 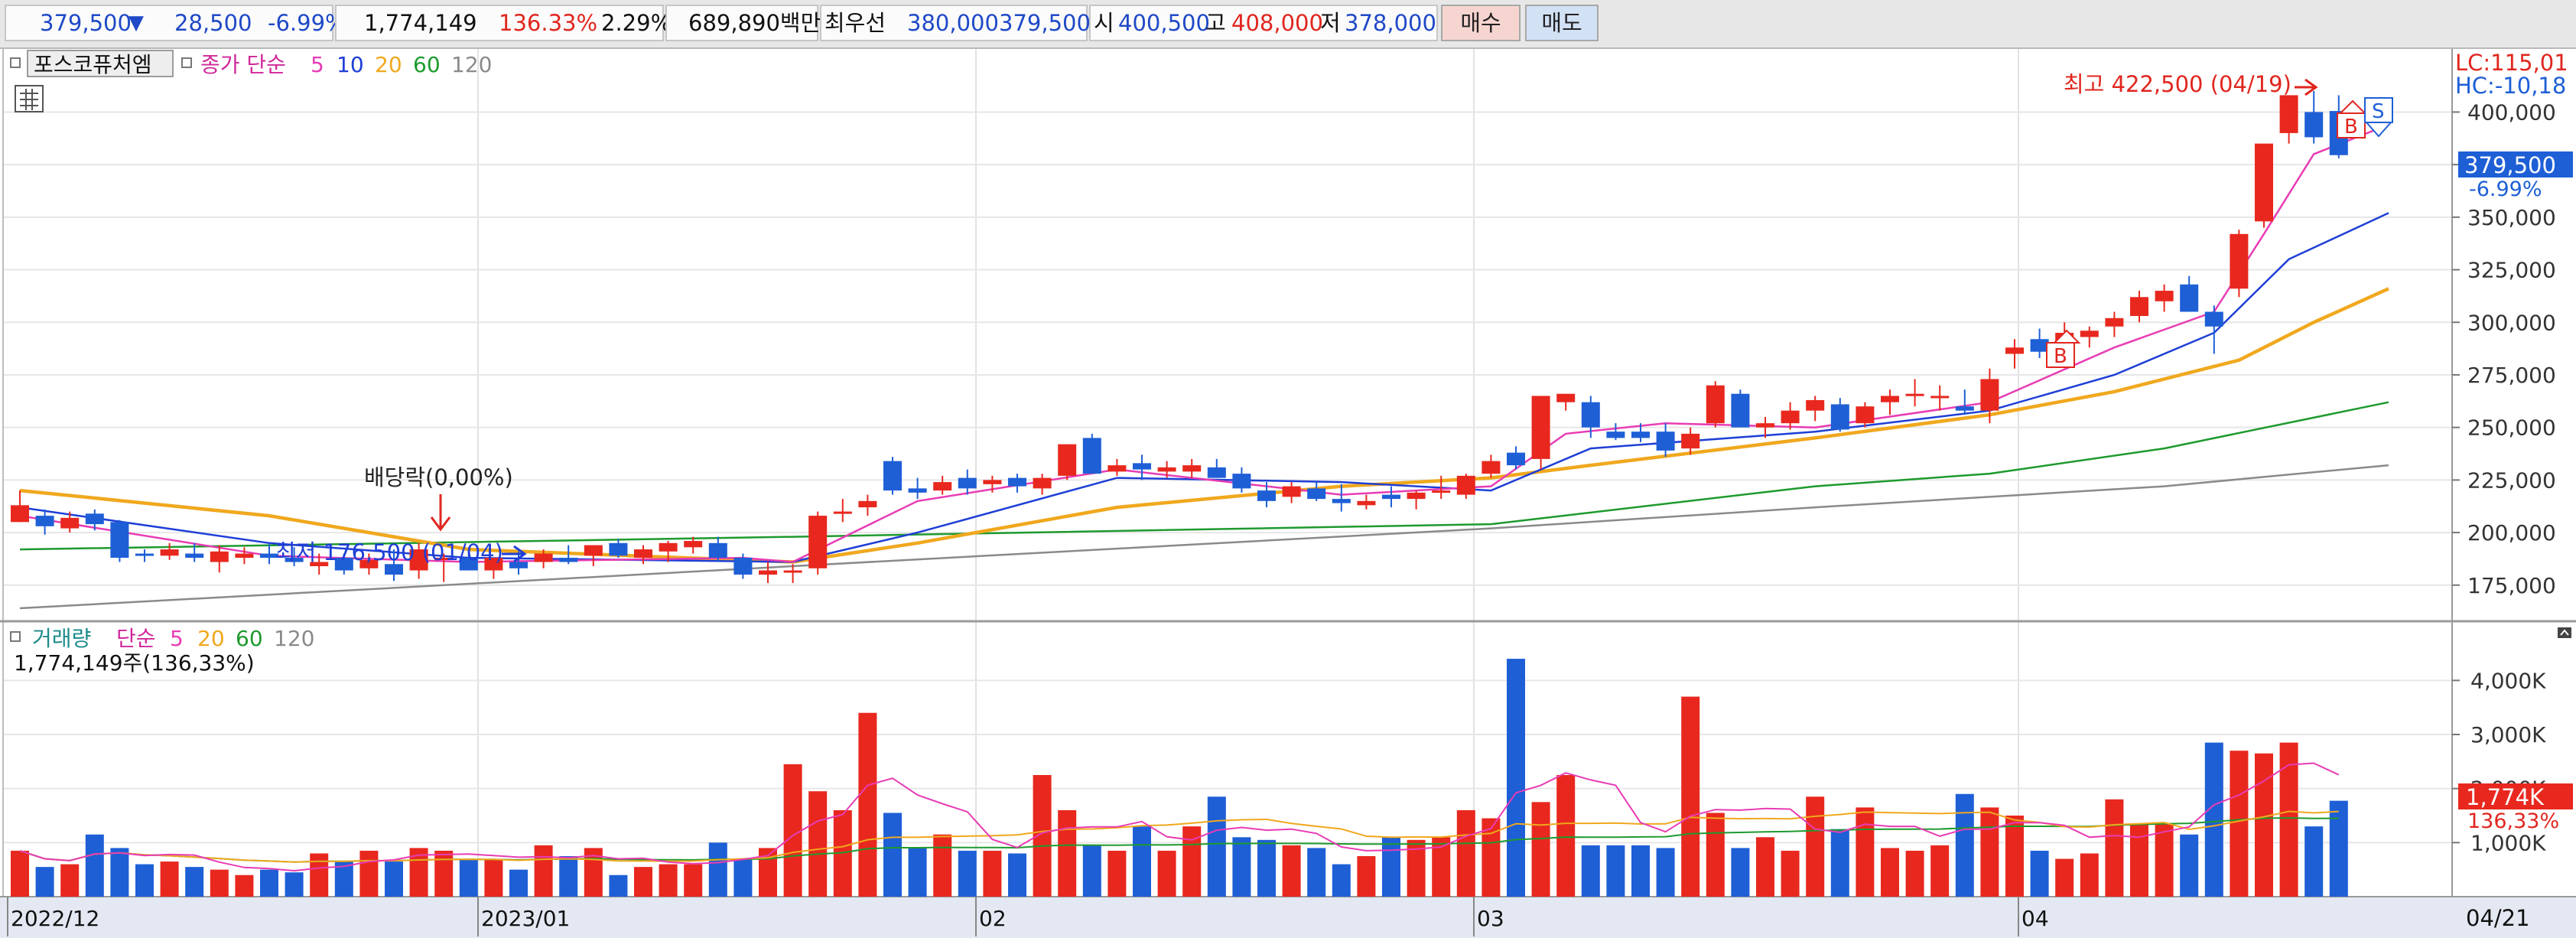 I want to click on volume-tick-label: 1,000K, so click(x=2508, y=842).